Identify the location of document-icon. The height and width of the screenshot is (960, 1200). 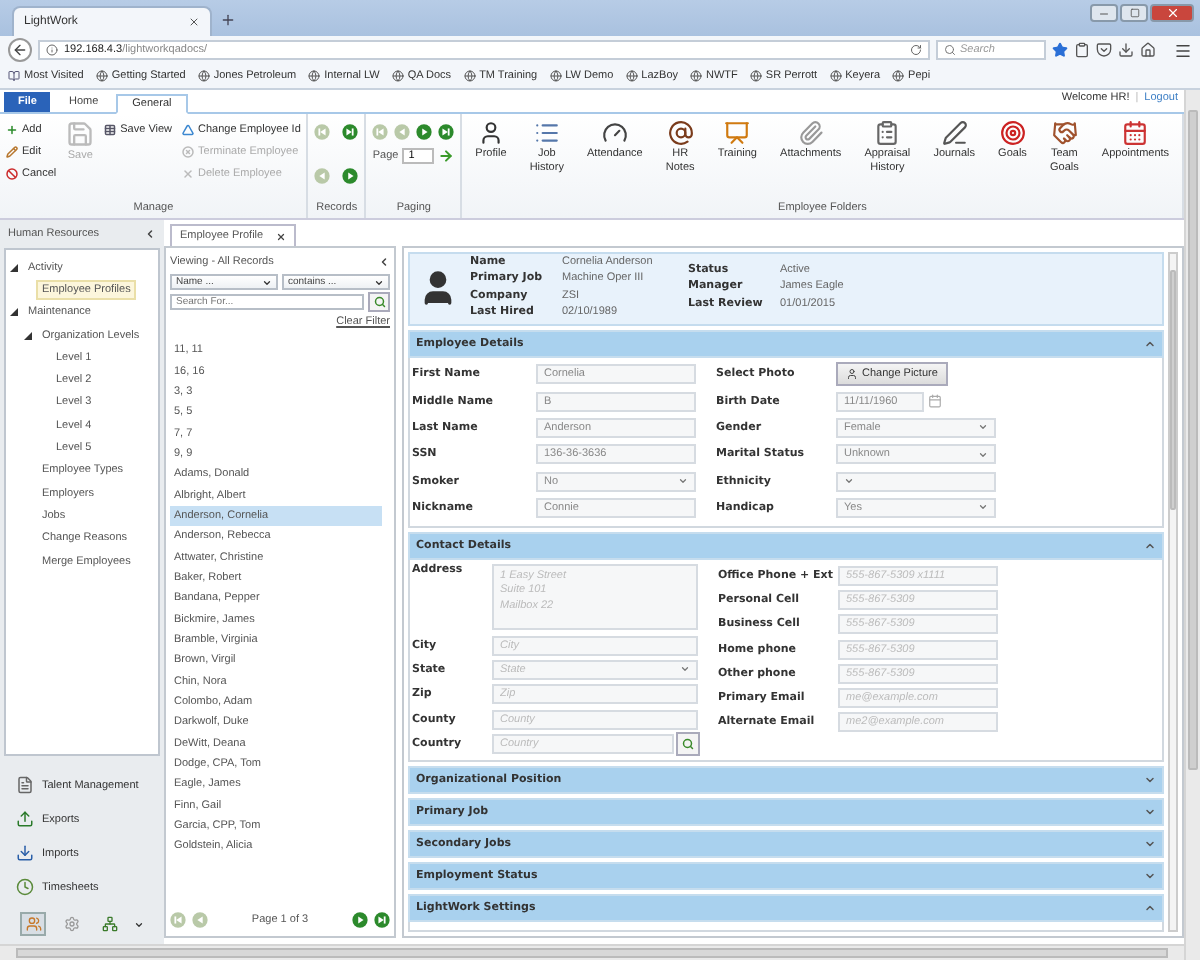
(25, 785).